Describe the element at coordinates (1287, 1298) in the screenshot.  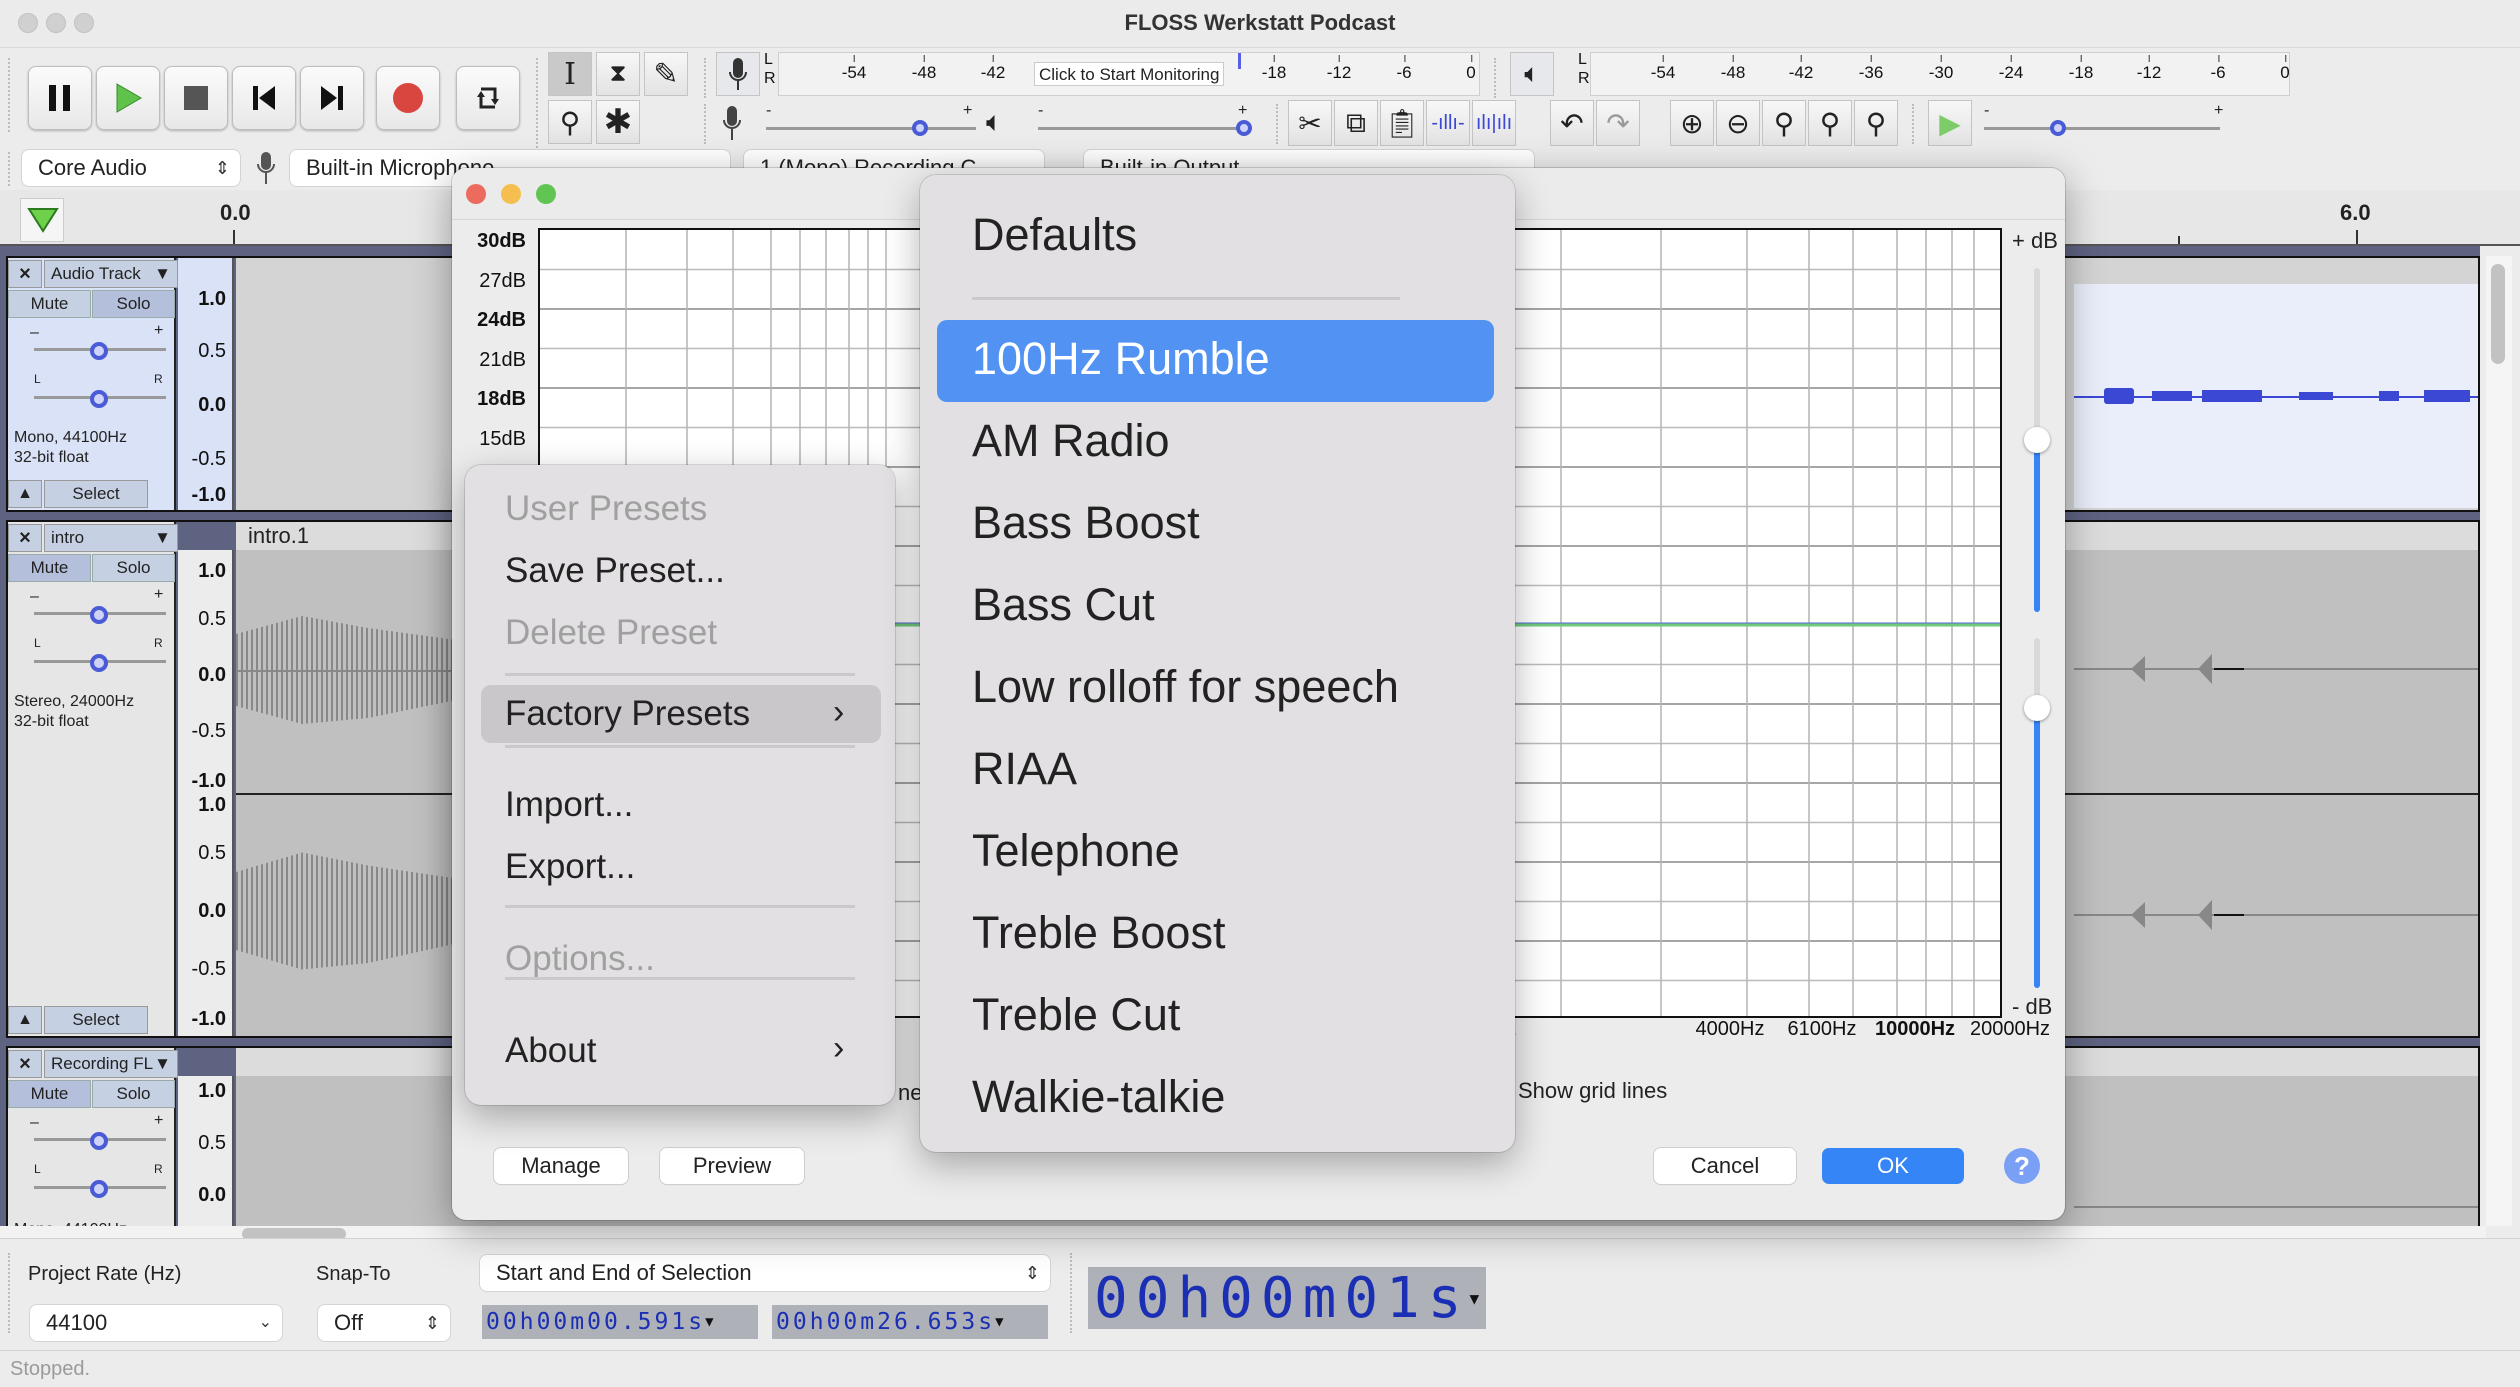
I see `audio-position-display: 00 h 00 m 01 s ▼` at that location.